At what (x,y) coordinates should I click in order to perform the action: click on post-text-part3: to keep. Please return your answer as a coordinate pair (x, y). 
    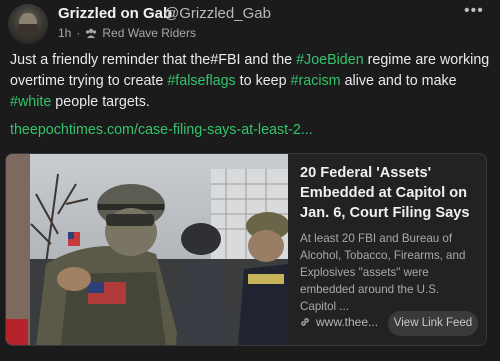
    Looking at the image, I should click on (263, 81).